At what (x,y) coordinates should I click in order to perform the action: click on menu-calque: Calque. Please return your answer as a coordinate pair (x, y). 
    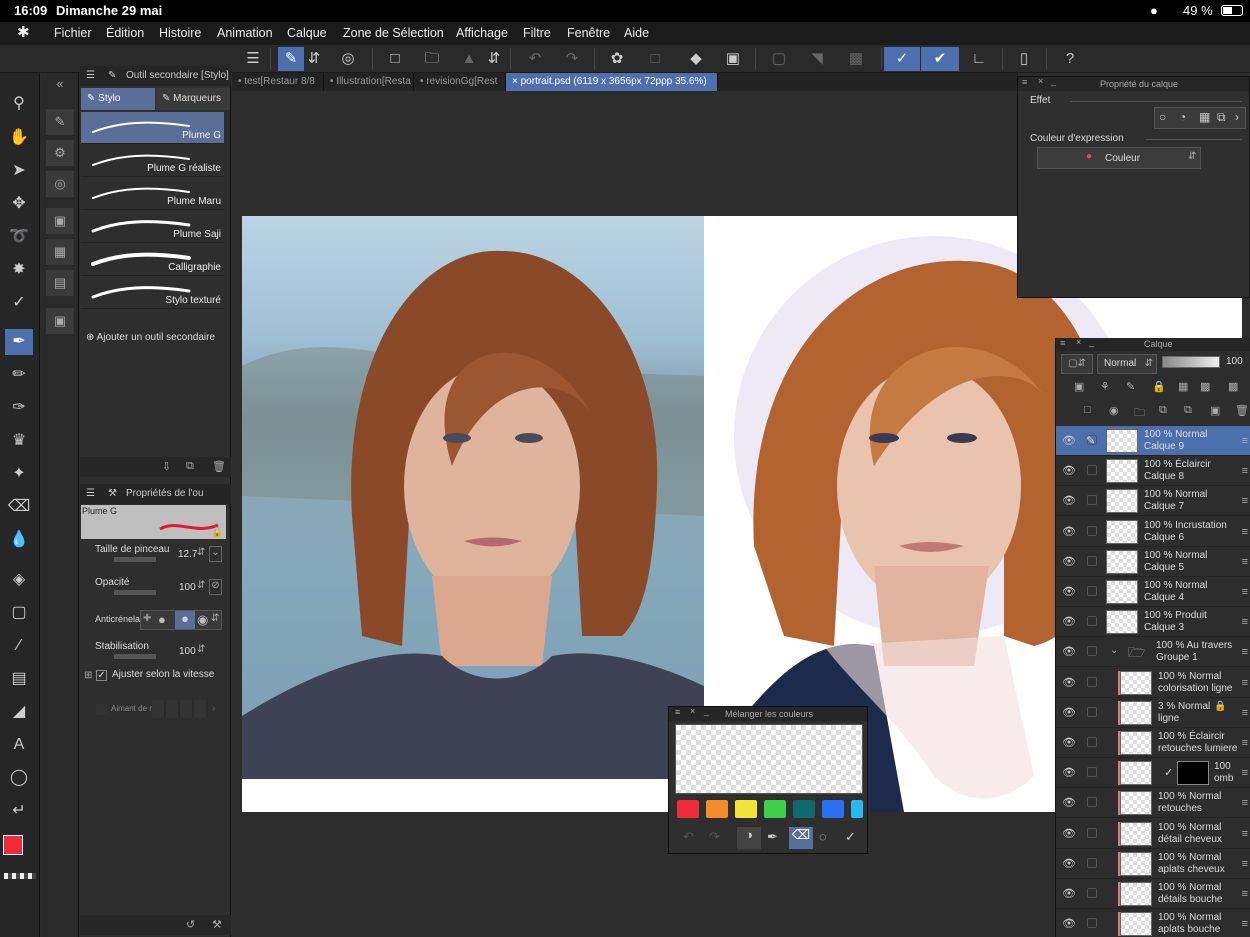
    Looking at the image, I should click on (307, 33).